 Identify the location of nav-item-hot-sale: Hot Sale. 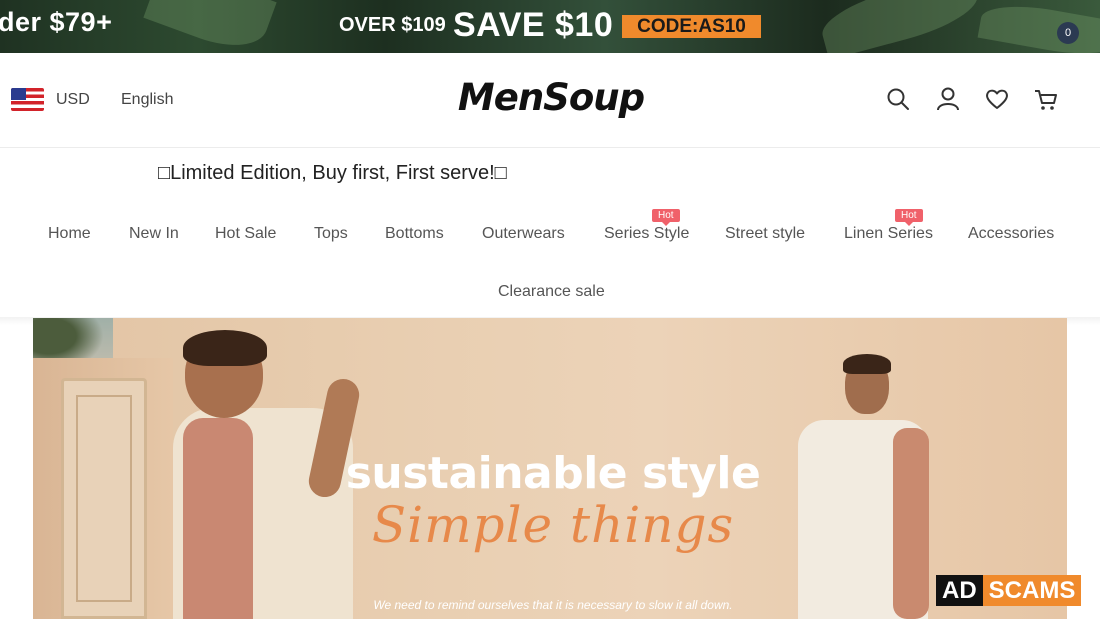
(245, 234).